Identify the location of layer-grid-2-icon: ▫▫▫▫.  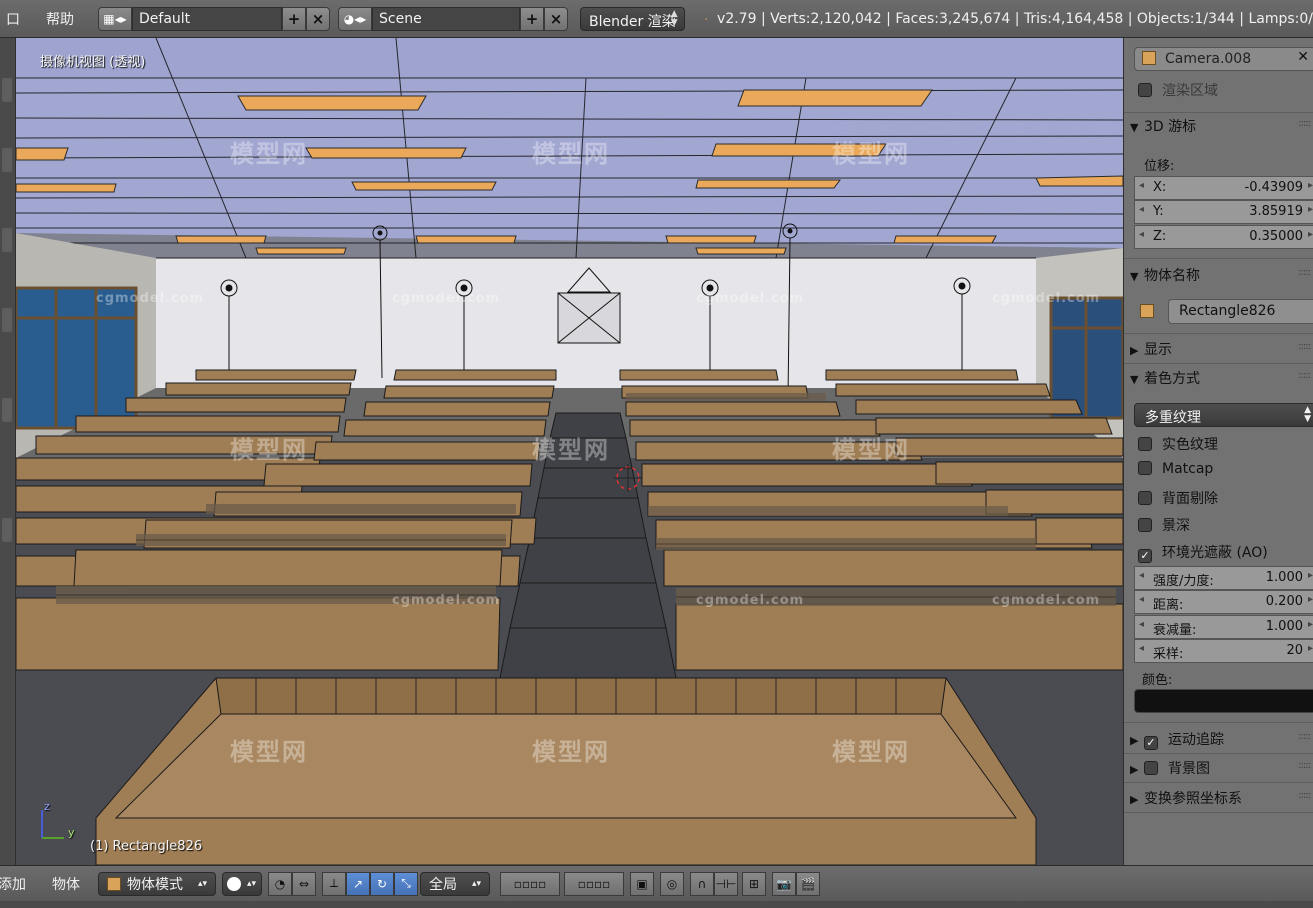
(594, 883).